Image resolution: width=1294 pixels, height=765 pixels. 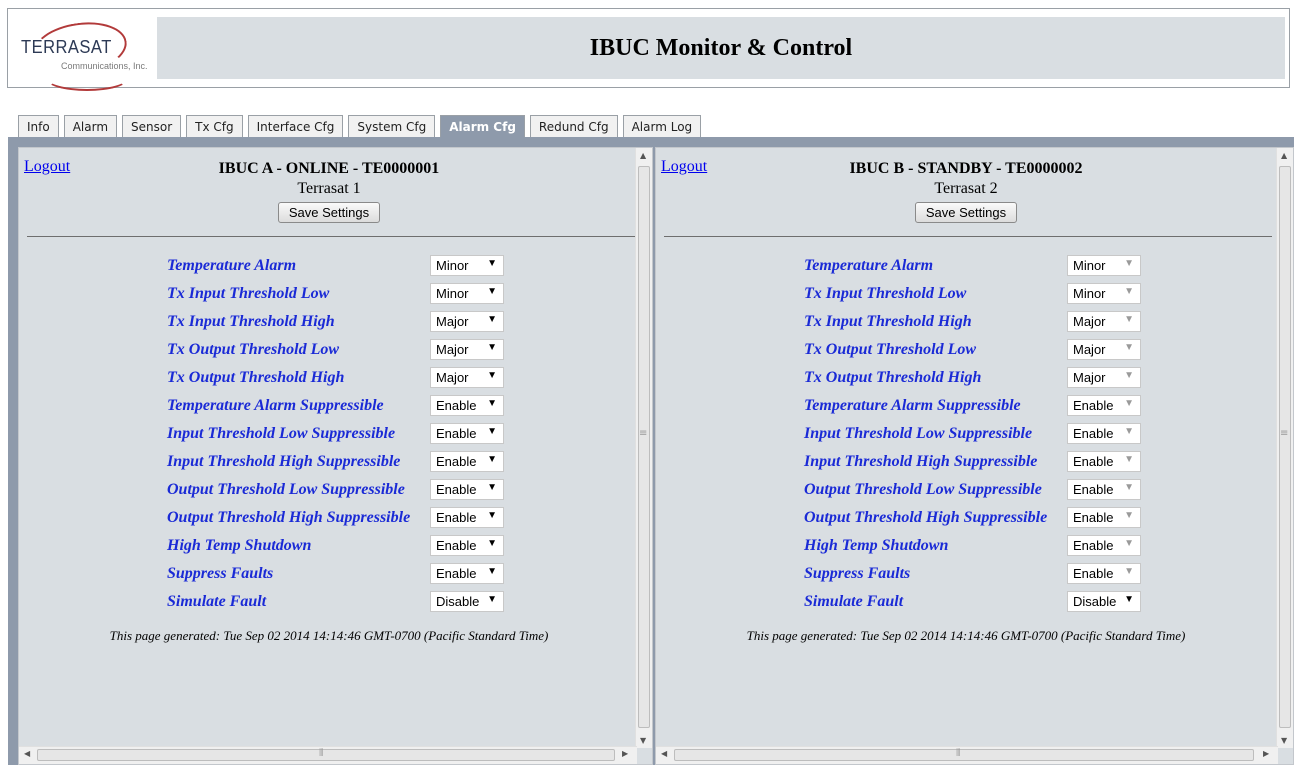 I want to click on save-settings-button-b: Save Settings, so click(x=966, y=212).